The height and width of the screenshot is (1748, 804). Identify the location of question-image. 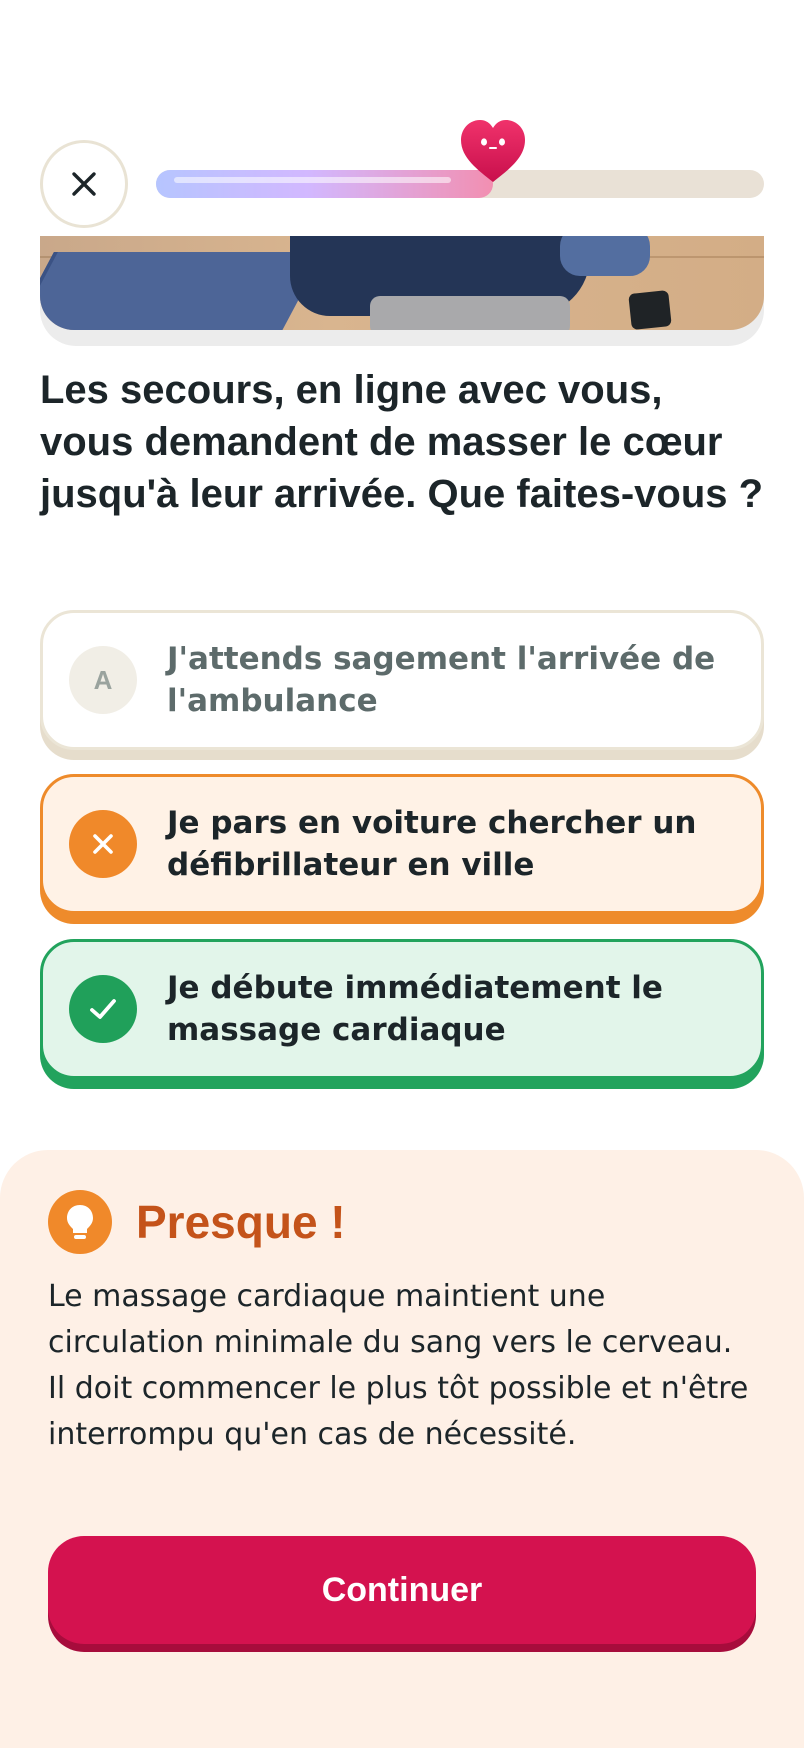
(402, 291).